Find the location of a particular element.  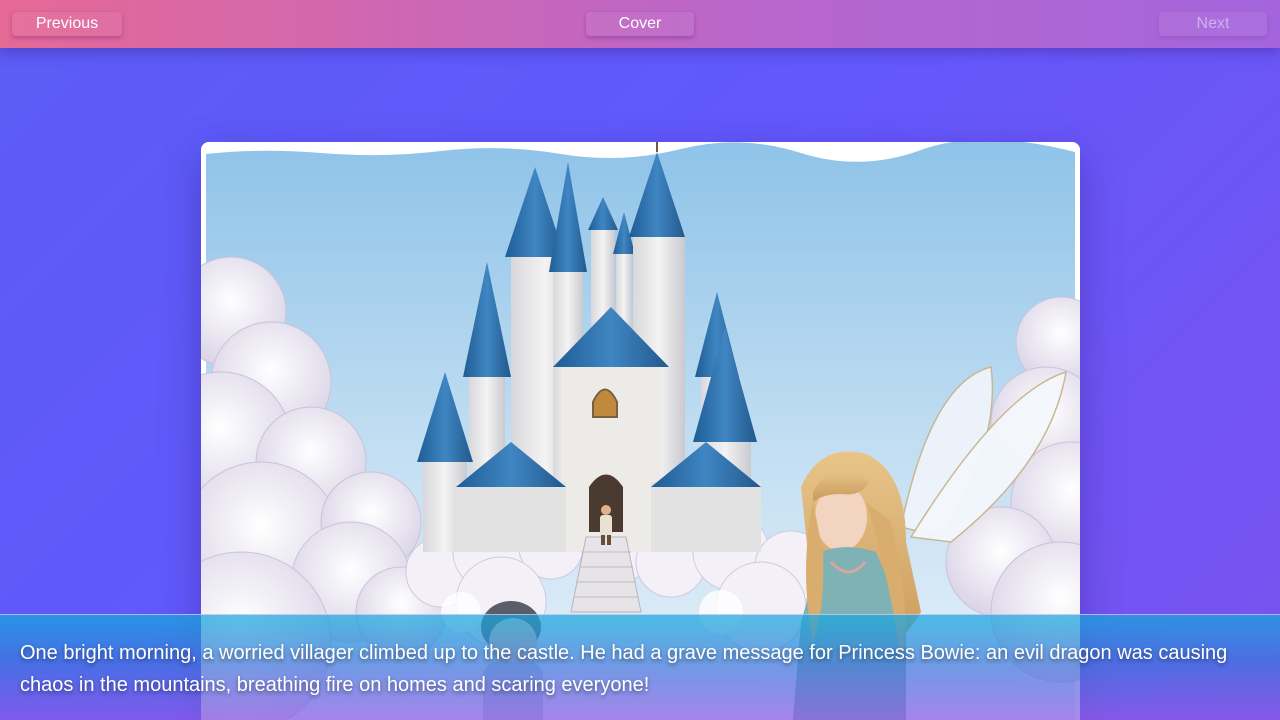

previous-button: Previous is located at coordinates (67, 24).